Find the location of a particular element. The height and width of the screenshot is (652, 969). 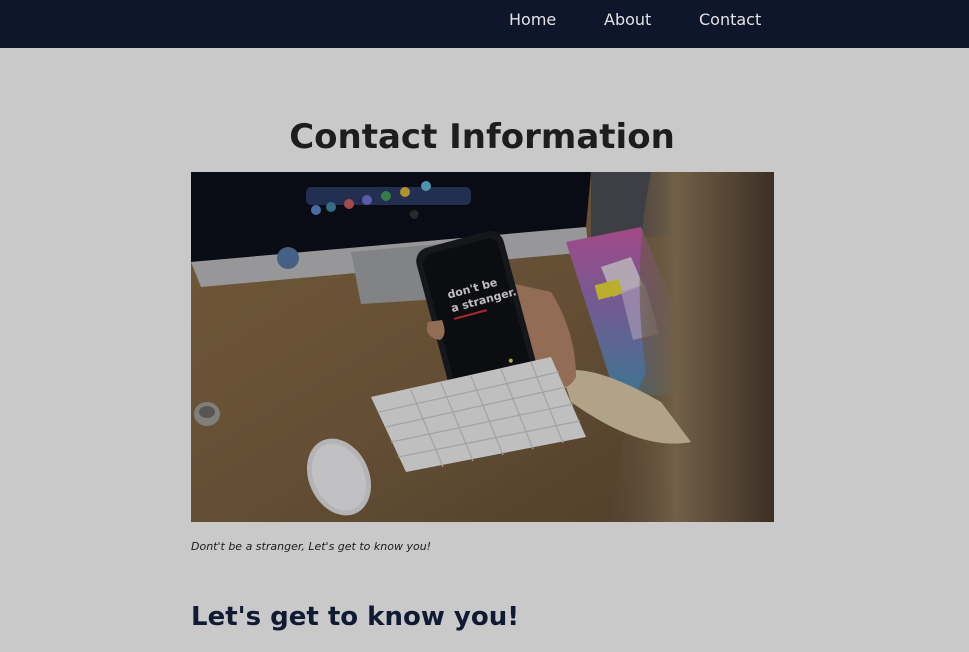

nav-link-contact: Contact is located at coordinates (730, 20).